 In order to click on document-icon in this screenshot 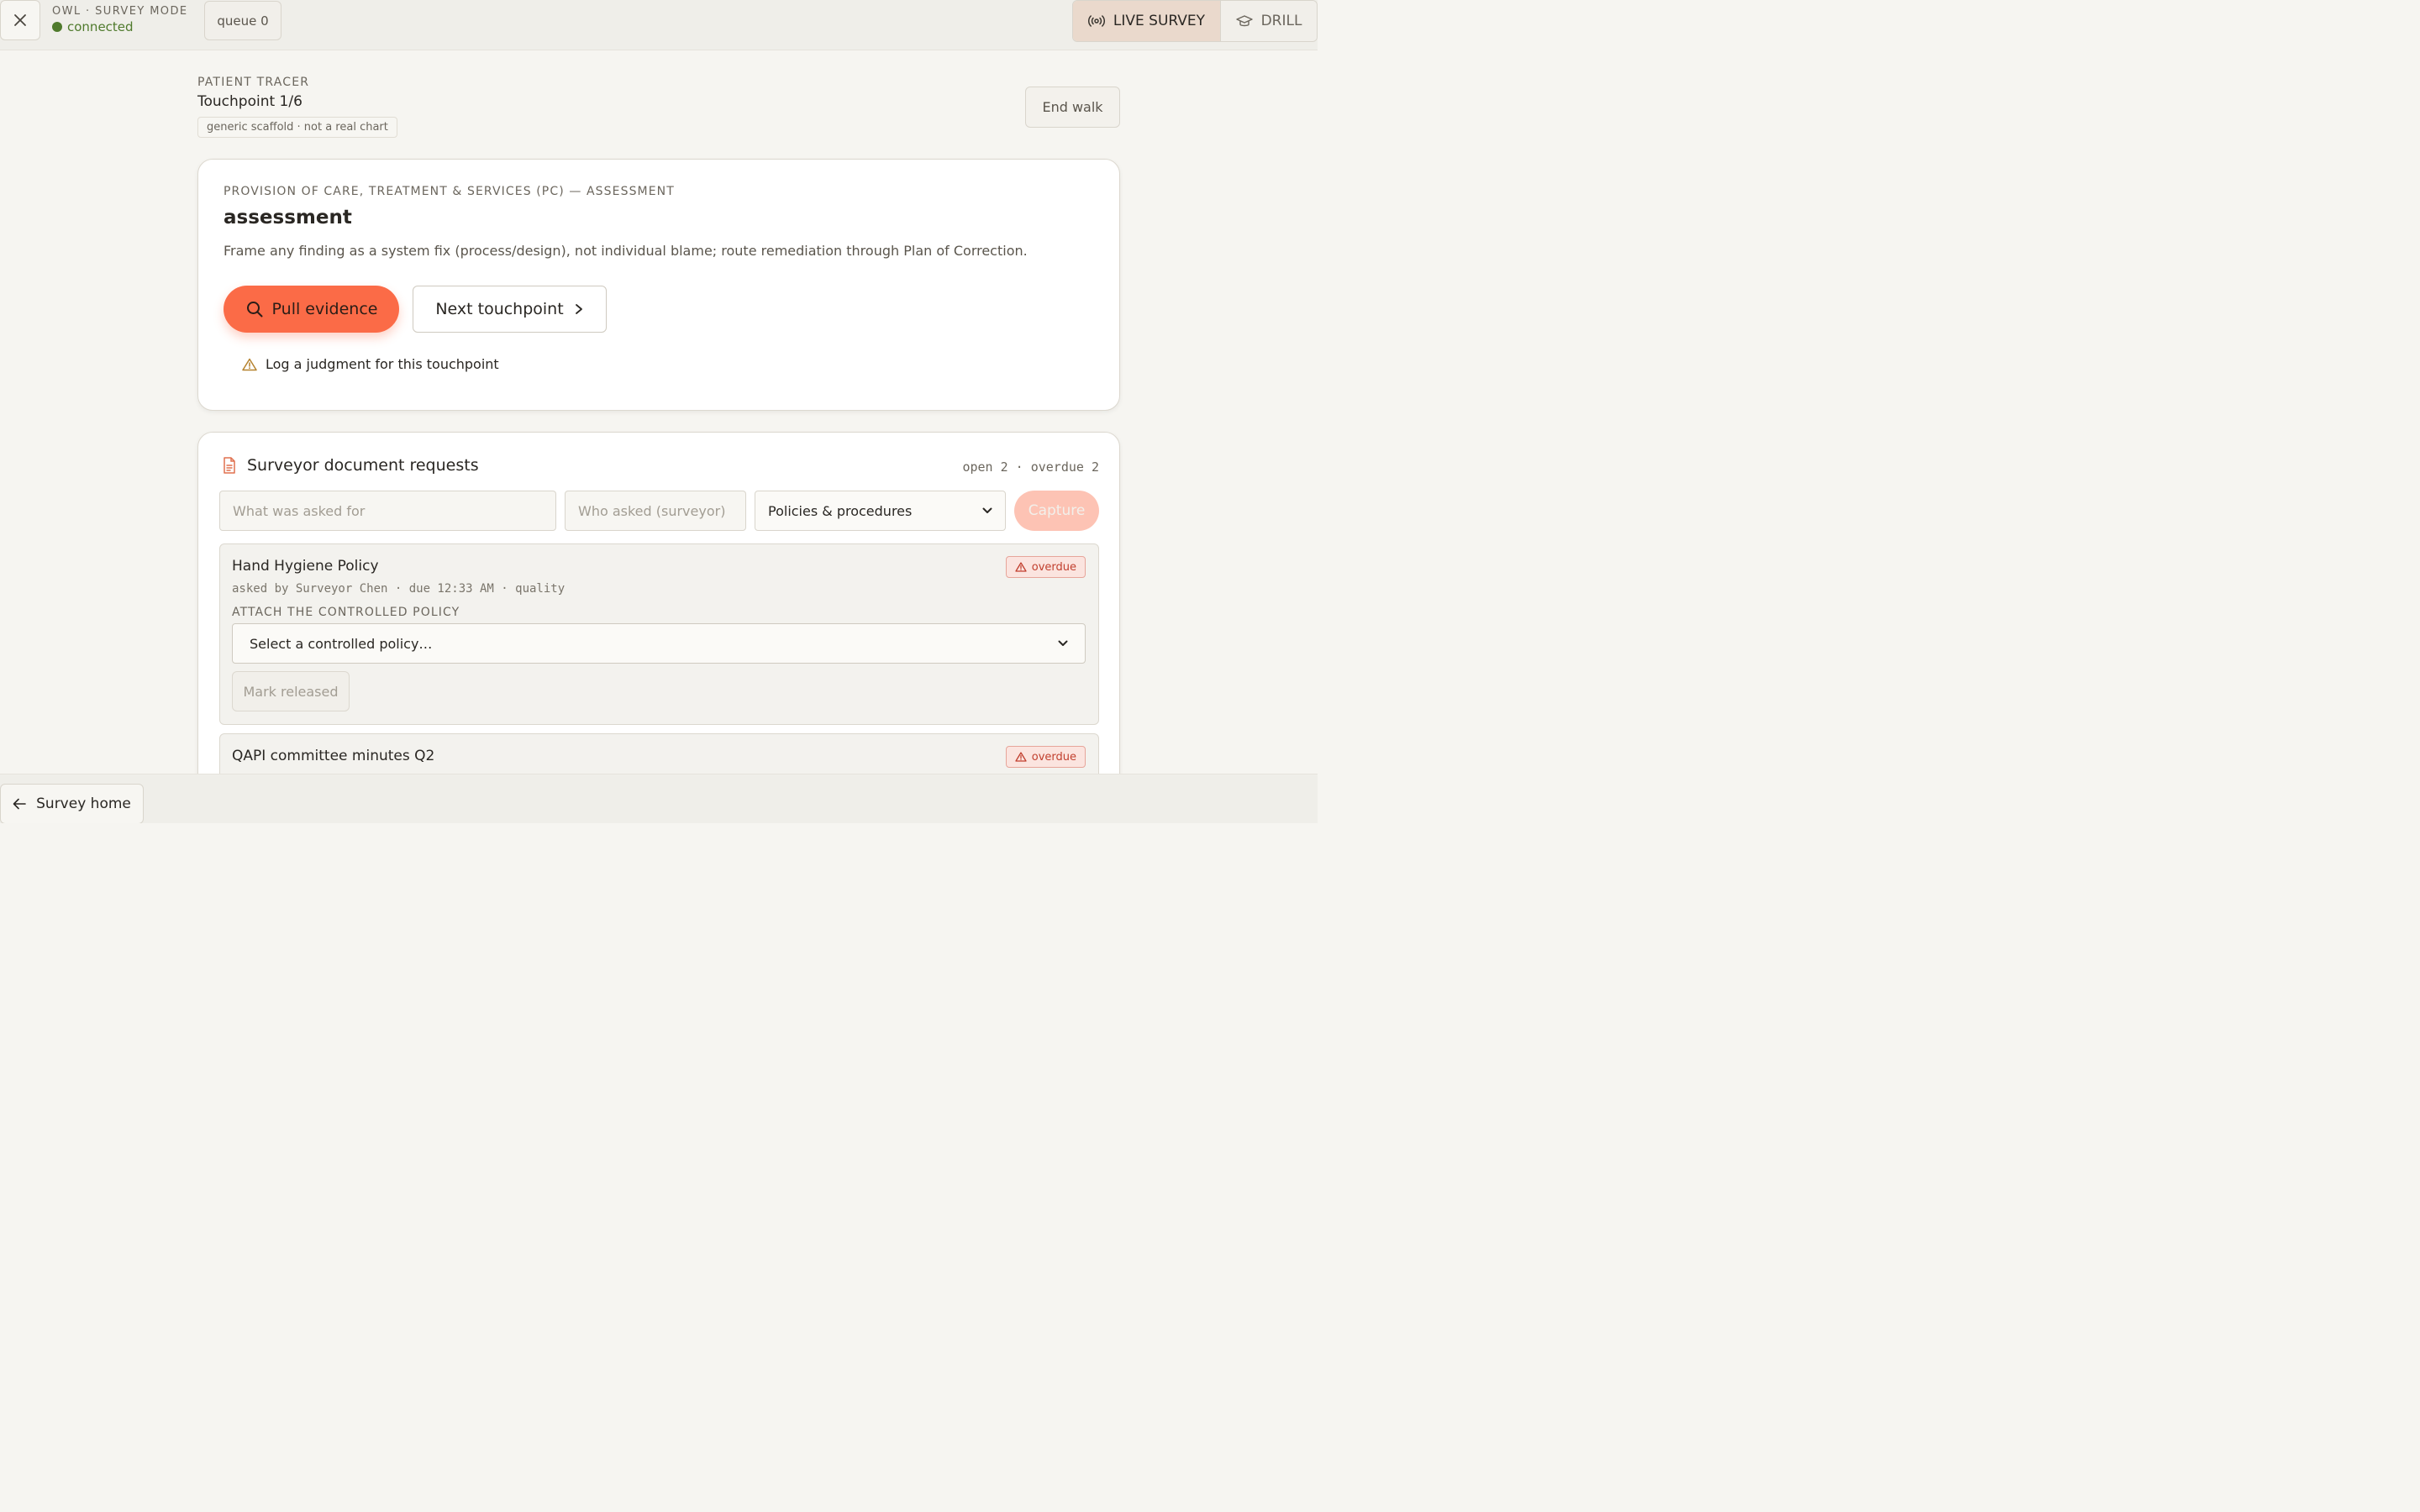, I will do `click(229, 465)`.